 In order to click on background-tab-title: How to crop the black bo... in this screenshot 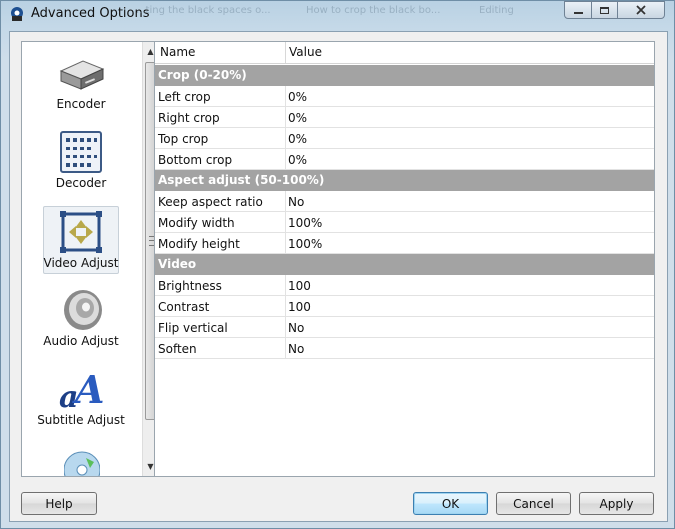, I will do `click(373, 10)`.